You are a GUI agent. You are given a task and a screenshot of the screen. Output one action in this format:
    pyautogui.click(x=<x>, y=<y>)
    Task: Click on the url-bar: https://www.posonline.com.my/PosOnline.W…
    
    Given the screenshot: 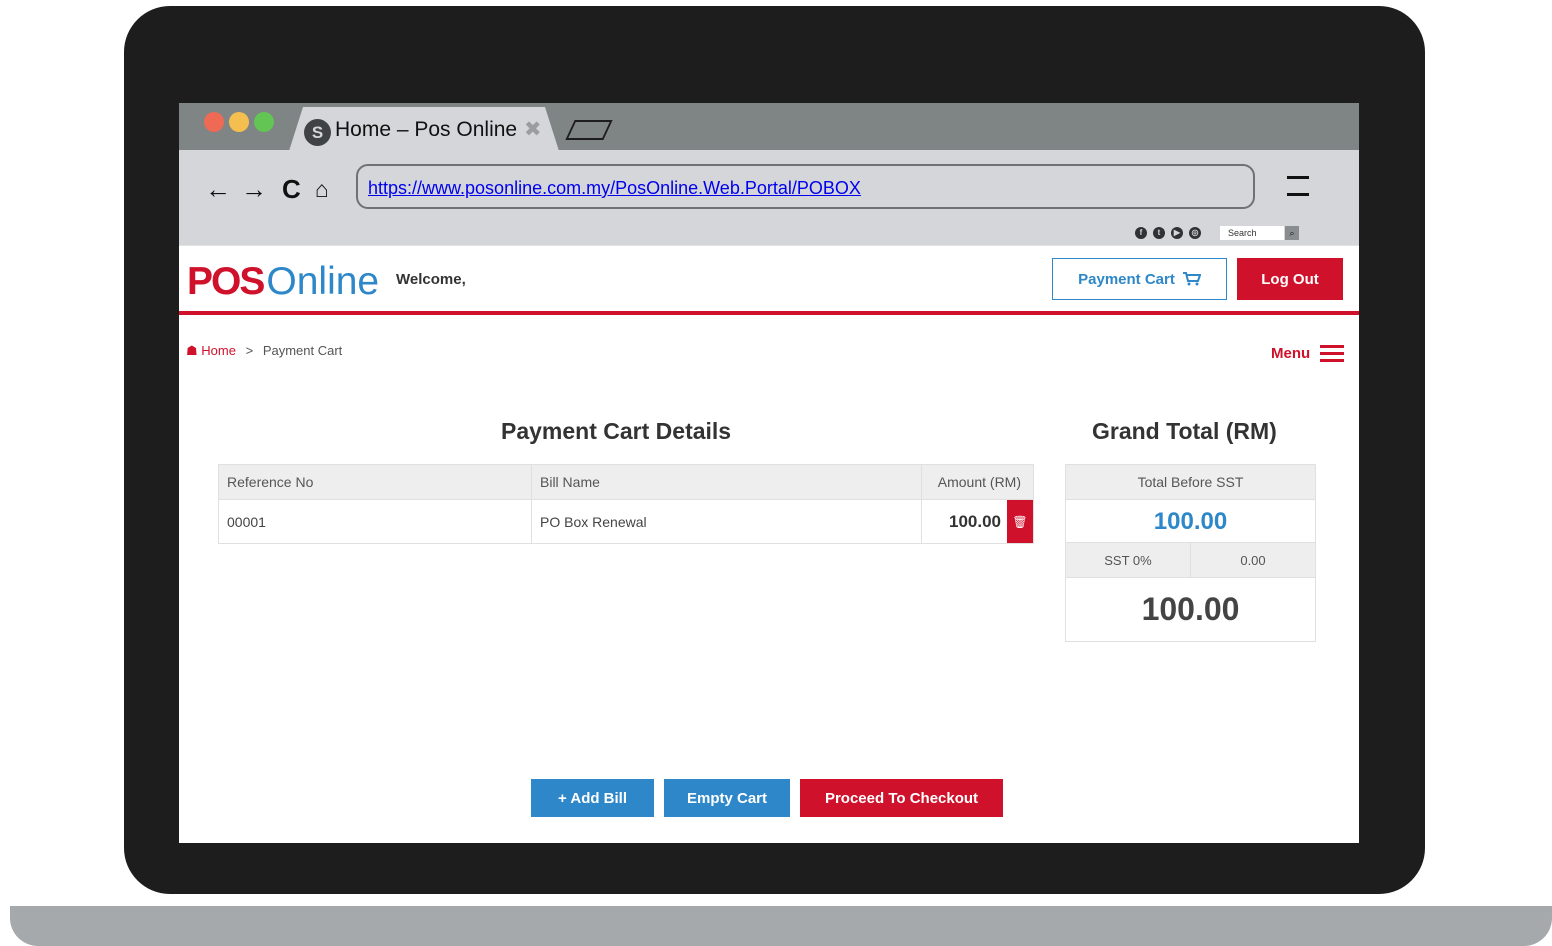 What is the action you would take?
    pyautogui.click(x=805, y=186)
    